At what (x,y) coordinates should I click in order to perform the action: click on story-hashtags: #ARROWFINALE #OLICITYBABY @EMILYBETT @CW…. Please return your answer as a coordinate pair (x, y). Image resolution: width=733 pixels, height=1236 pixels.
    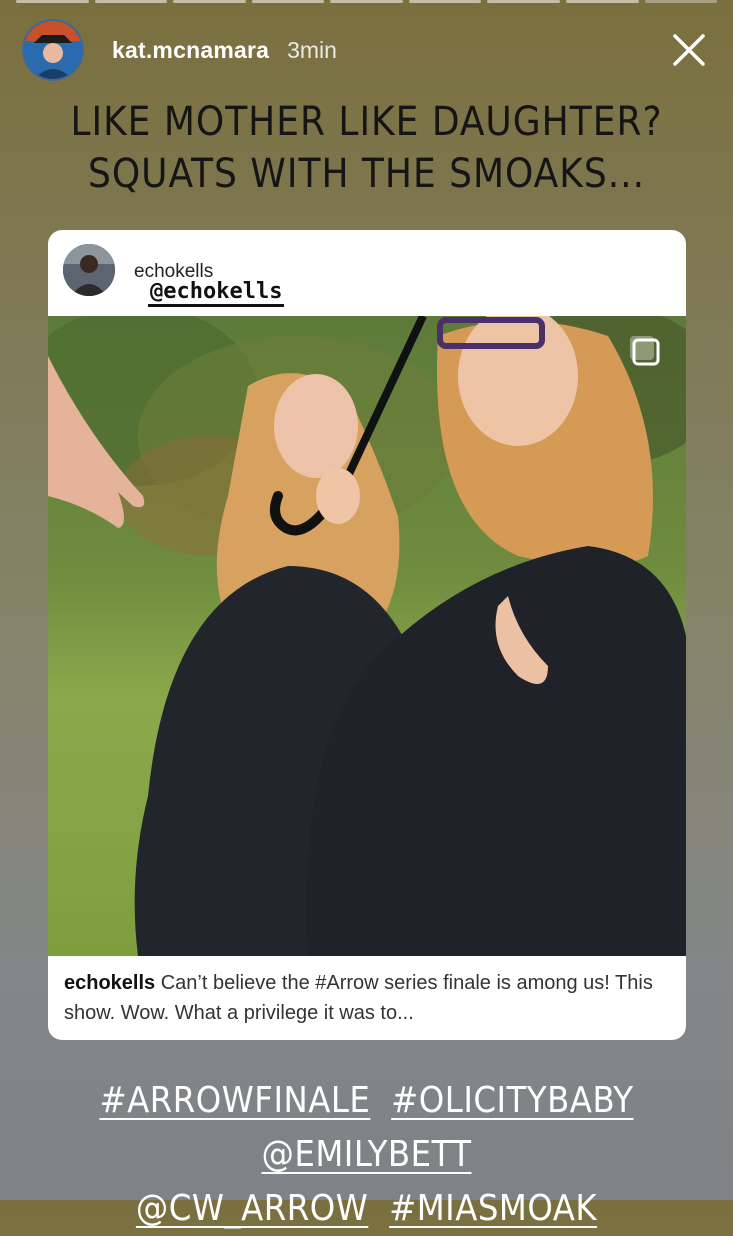
    Looking at the image, I should click on (366, 1155).